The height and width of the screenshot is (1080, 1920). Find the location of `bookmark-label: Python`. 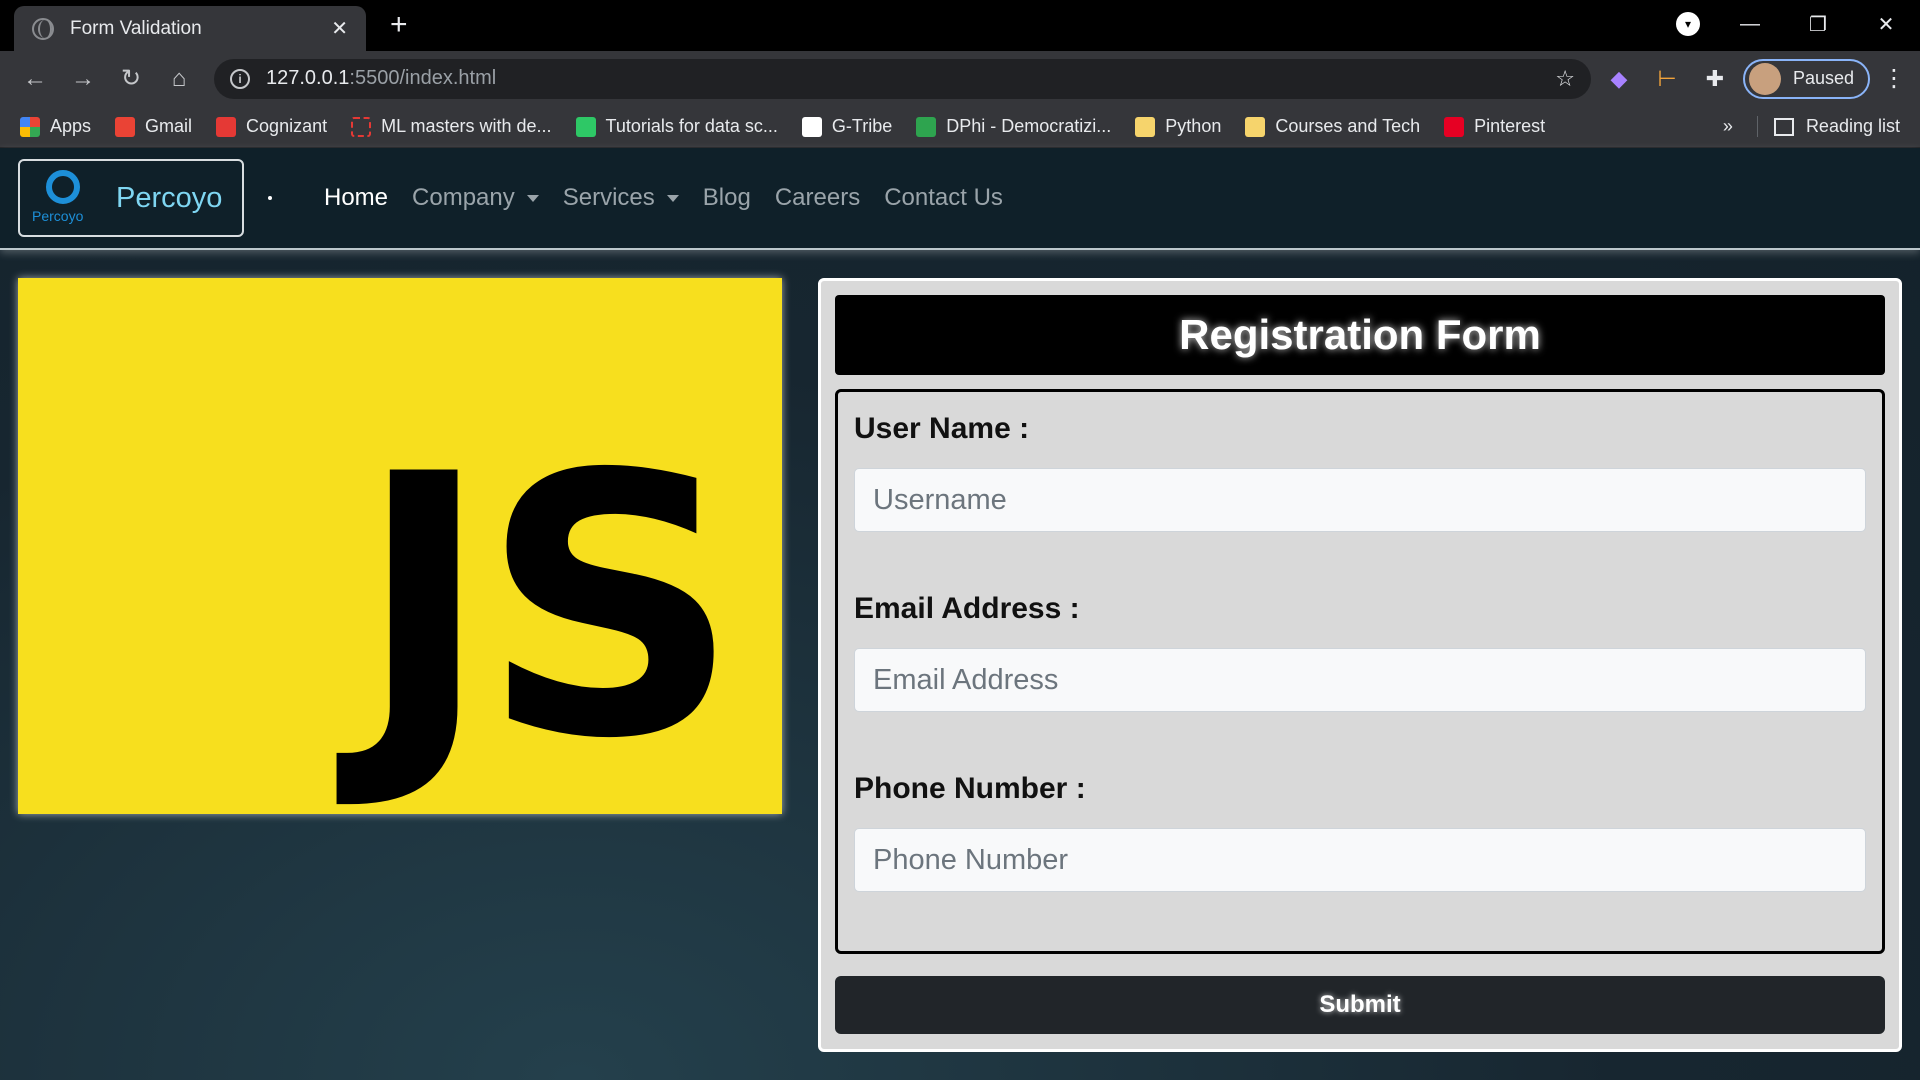

bookmark-label: Python is located at coordinates (1193, 126).